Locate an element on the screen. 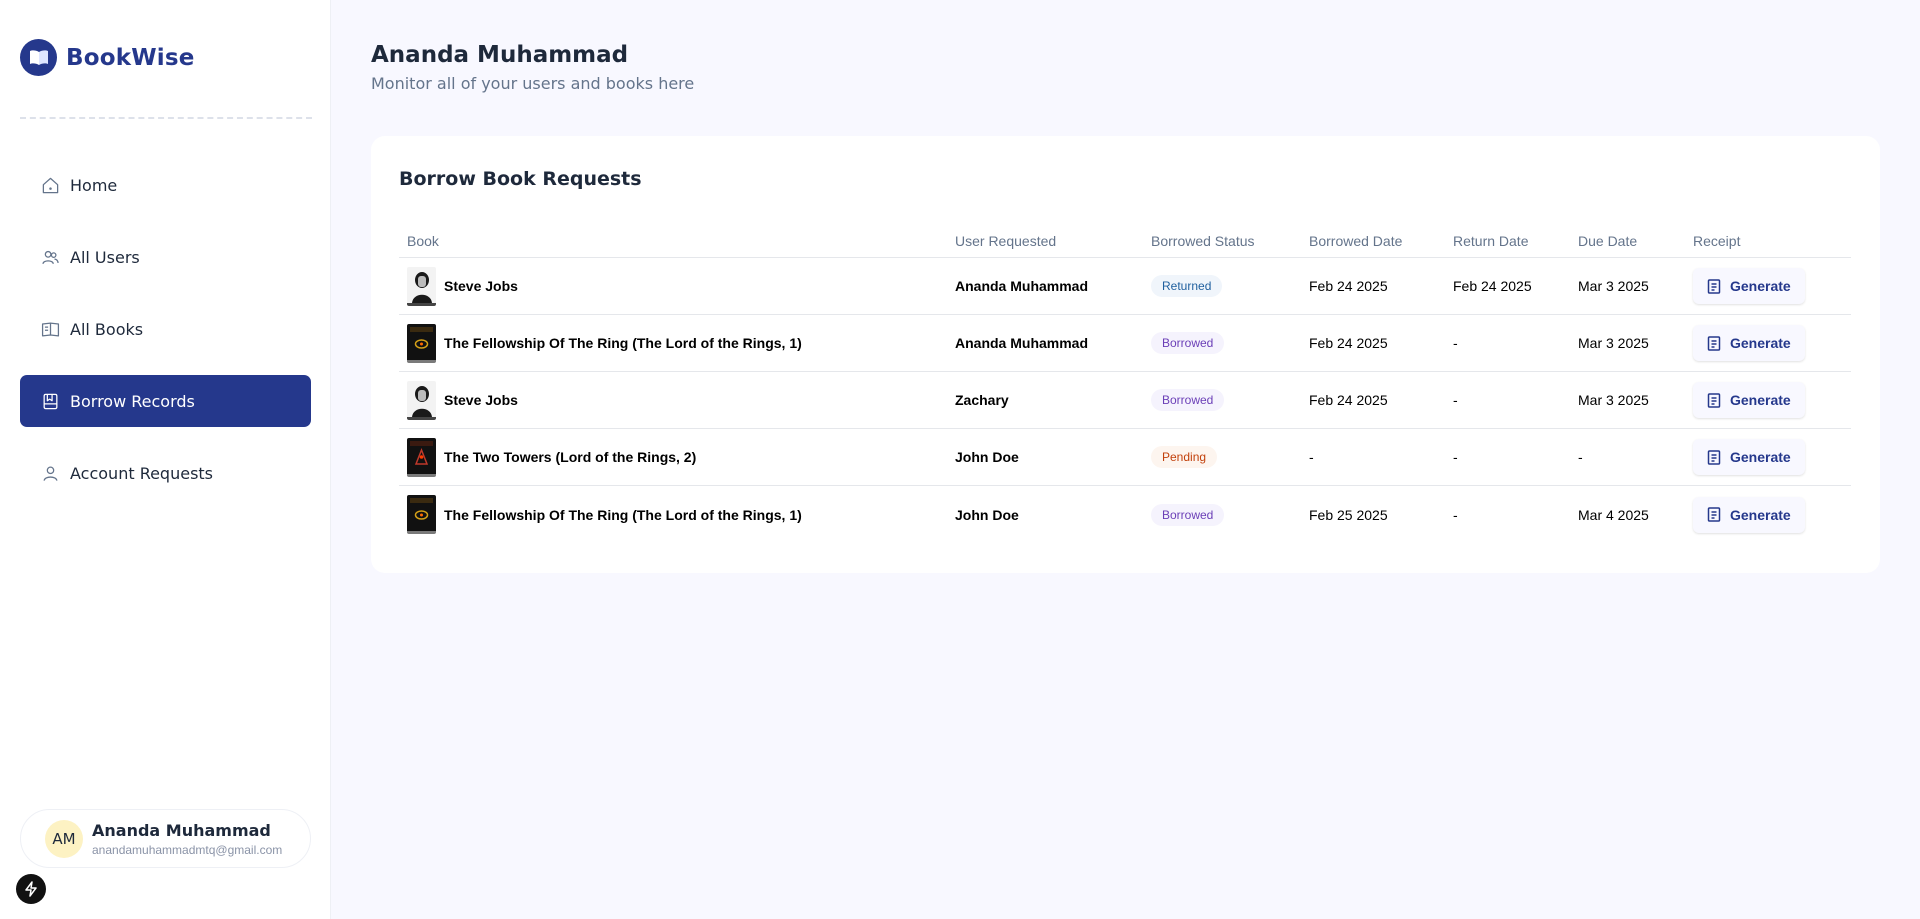  sidebar-item-all-books: All Books is located at coordinates (165, 329).